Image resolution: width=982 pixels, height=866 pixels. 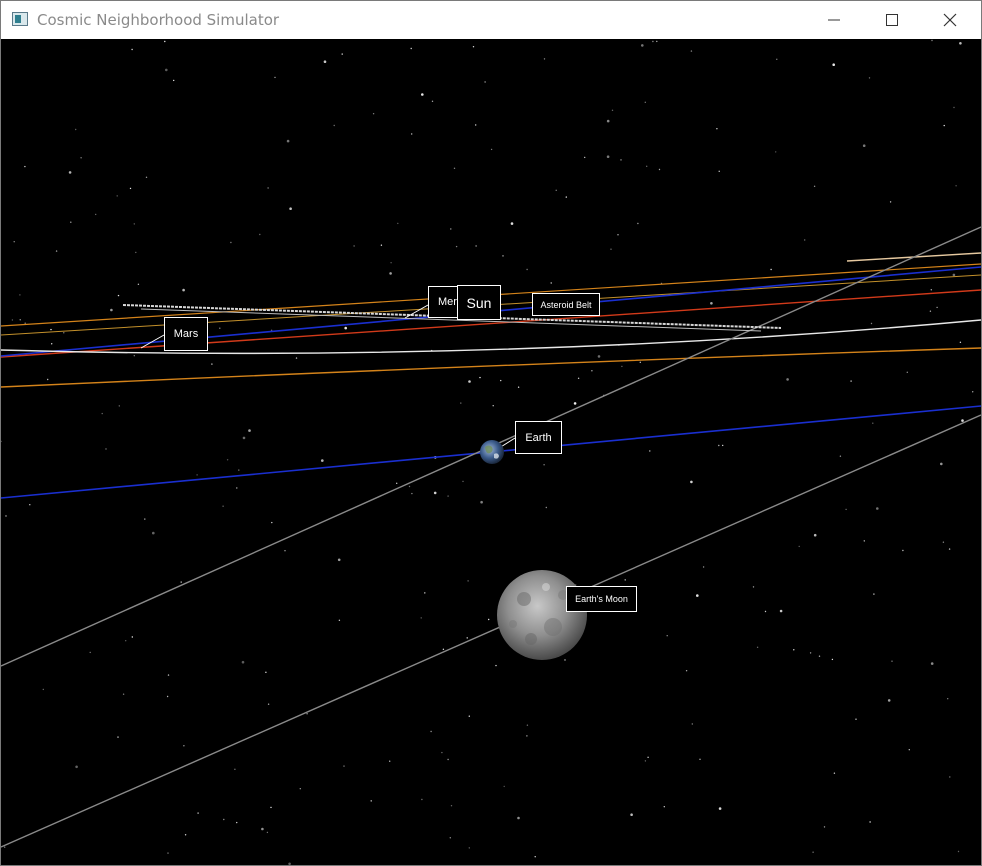 What do you see at coordinates (601, 599) in the screenshot?
I see `moon-label: Earth's Moon` at bounding box center [601, 599].